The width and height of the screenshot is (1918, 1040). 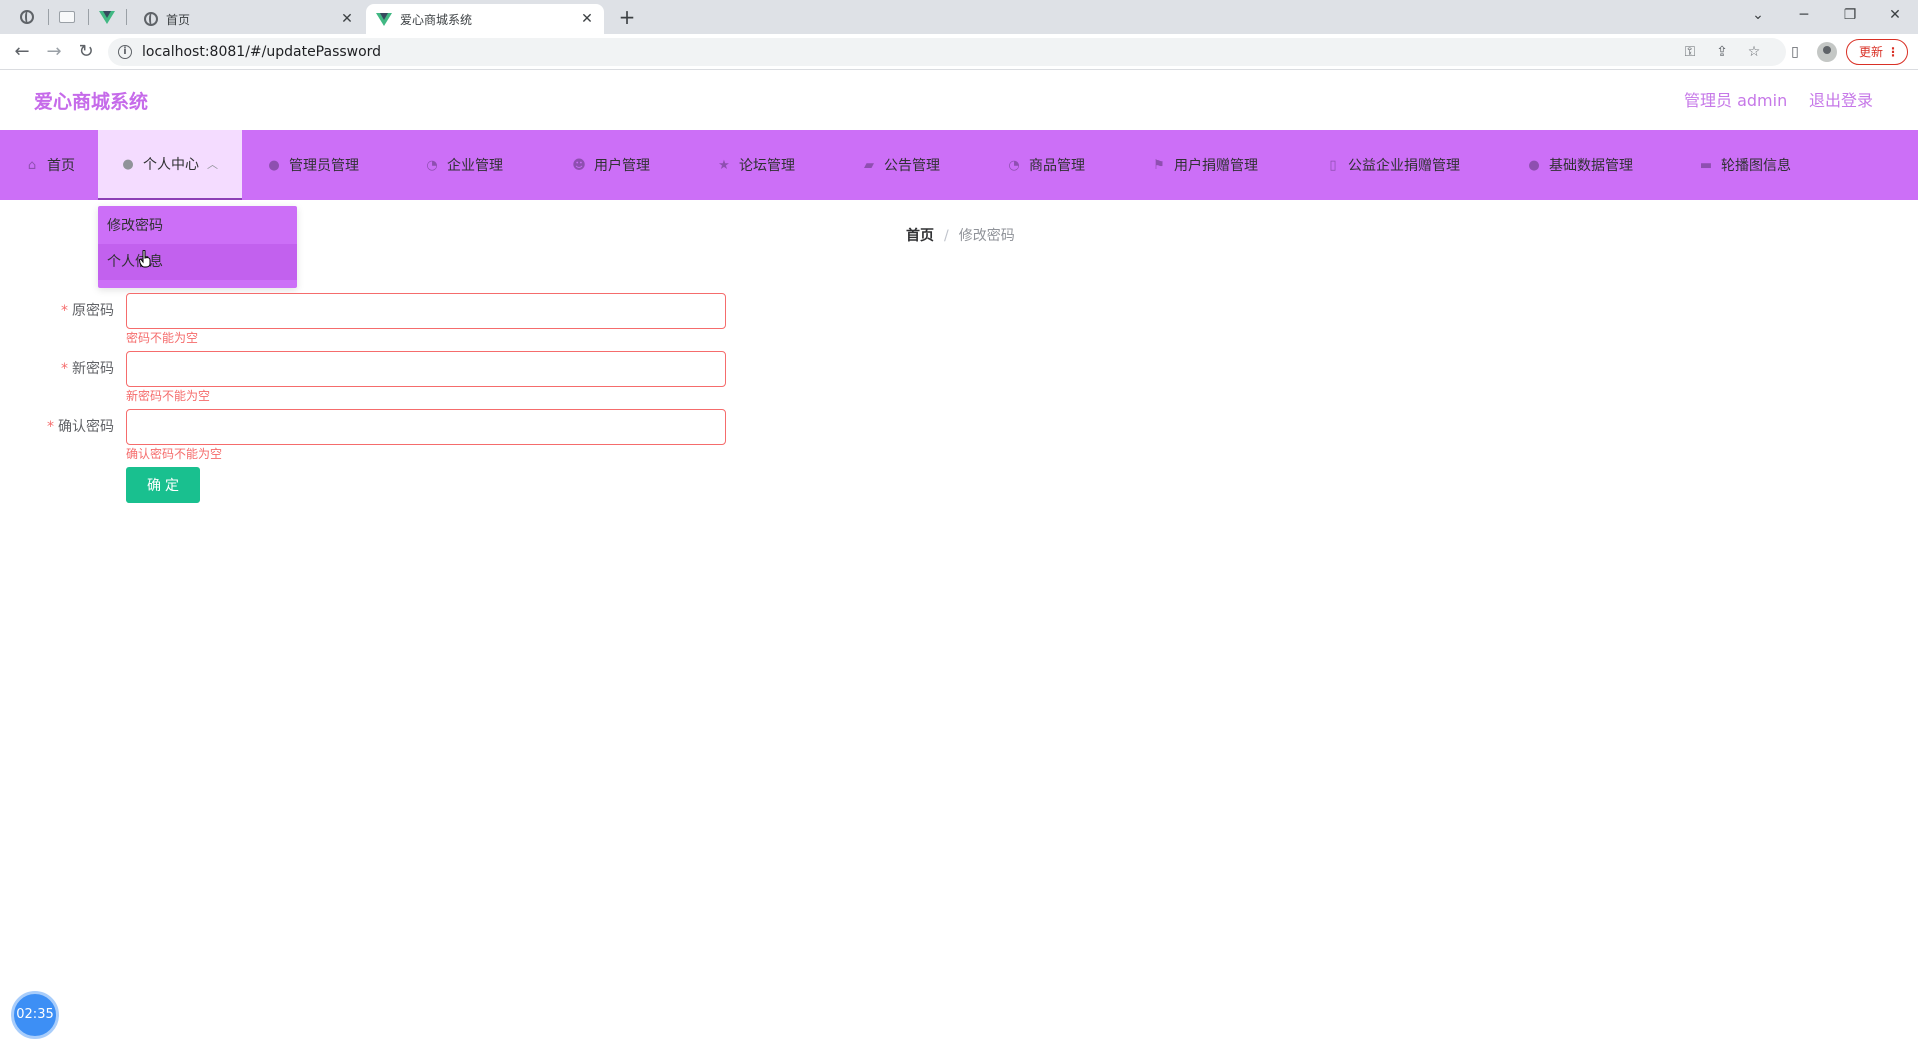 I want to click on personal-center-submenu: 修改密码 个人信息, so click(x=197, y=247).